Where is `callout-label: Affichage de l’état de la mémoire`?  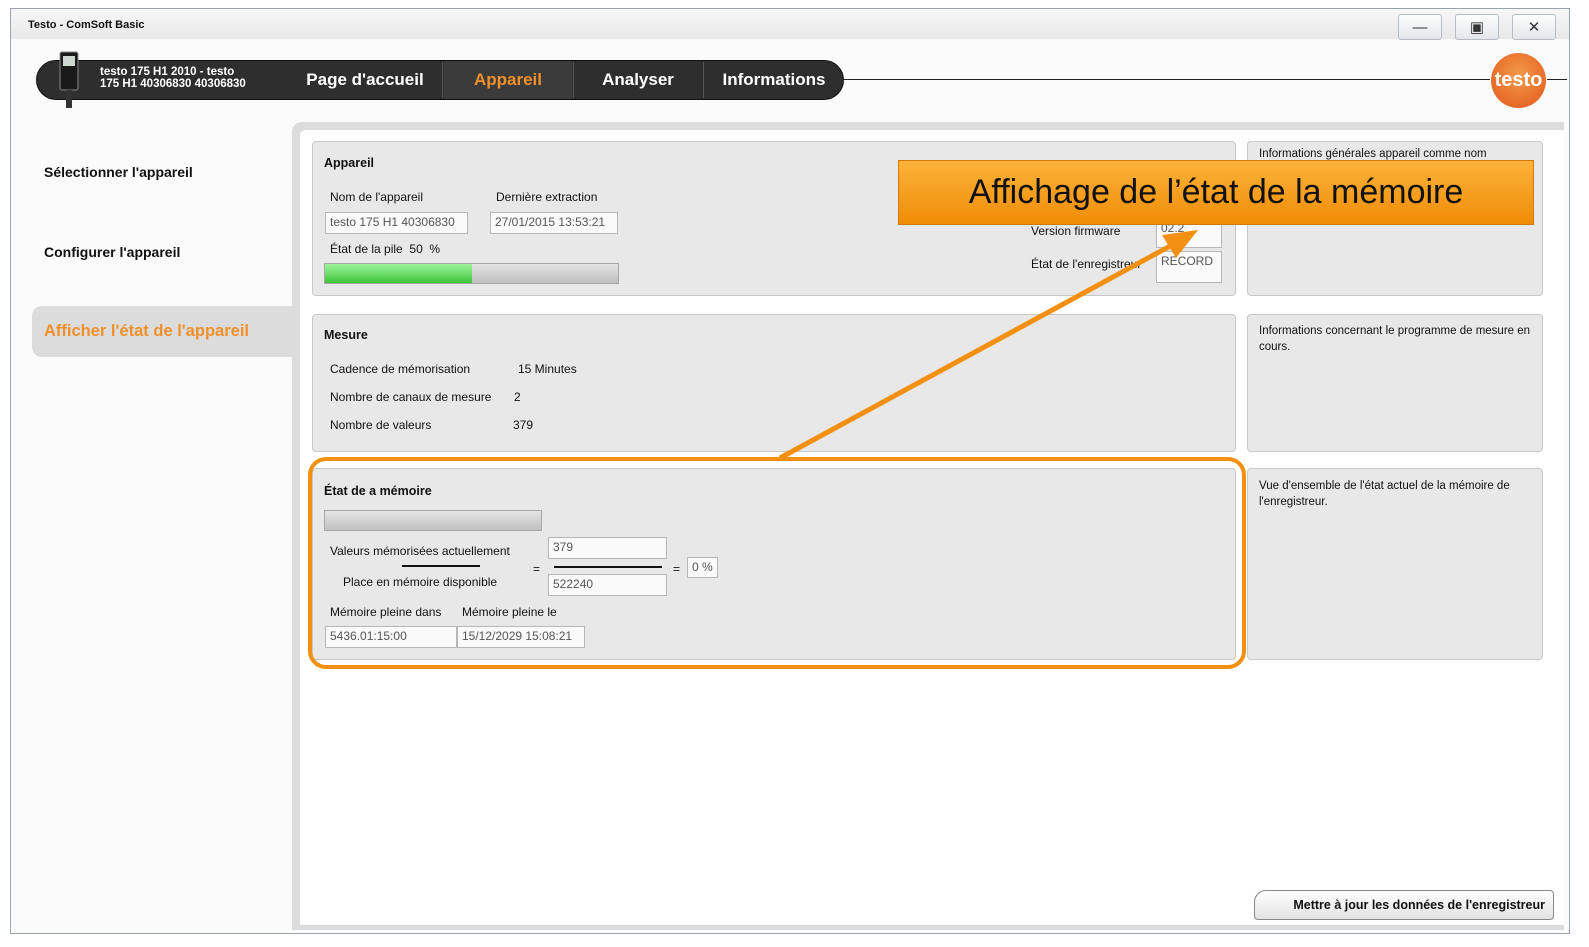
callout-label: Affichage de l’état de la mémoire is located at coordinates (1216, 192).